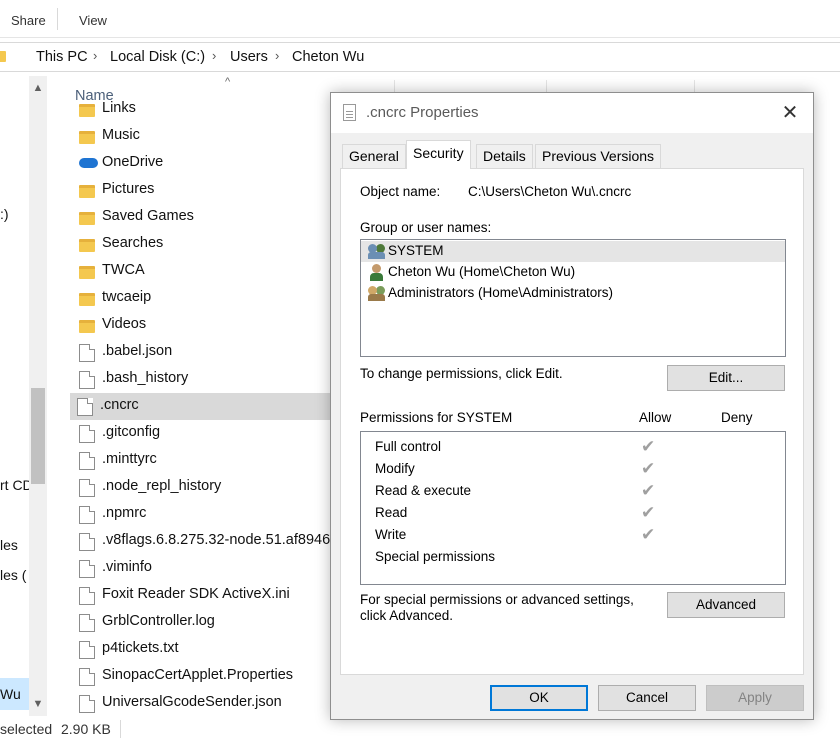 The image size is (840, 742). I want to click on navigation-scrollbar: ▲ ▼, so click(38, 396).